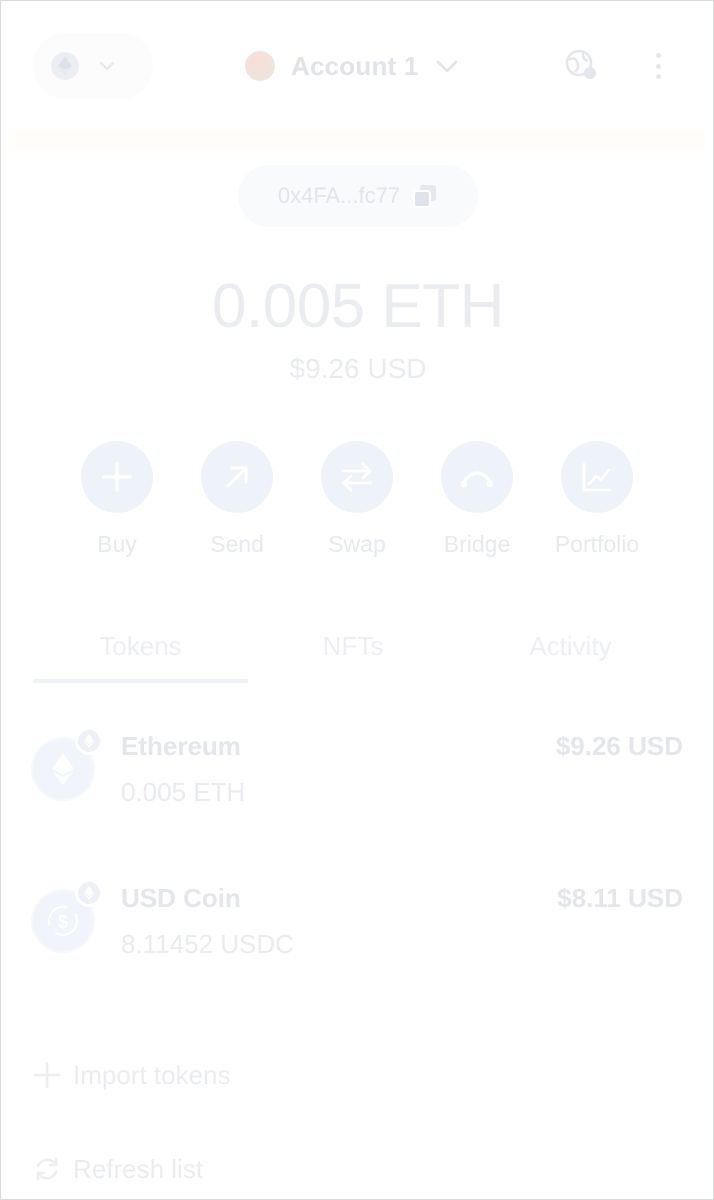  What do you see at coordinates (582, 66) in the screenshot?
I see `globe-connection-icon` at bounding box center [582, 66].